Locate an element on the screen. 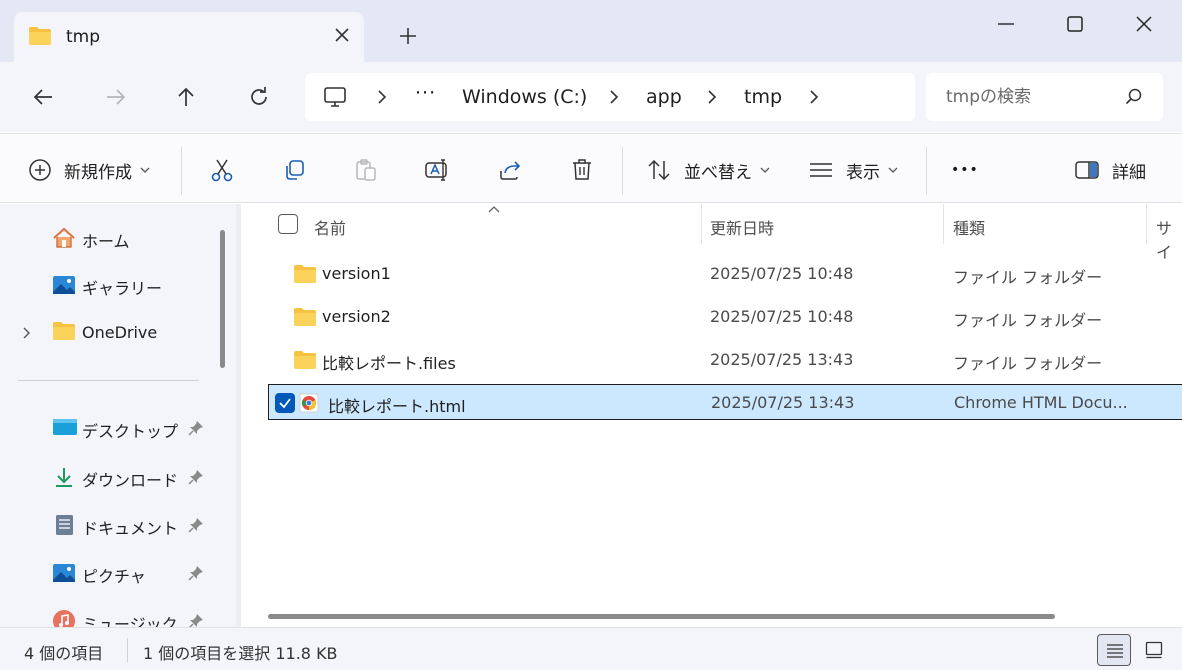 This screenshot has height=670, width=1182. forward-arrow-icon is located at coordinates (116, 97).